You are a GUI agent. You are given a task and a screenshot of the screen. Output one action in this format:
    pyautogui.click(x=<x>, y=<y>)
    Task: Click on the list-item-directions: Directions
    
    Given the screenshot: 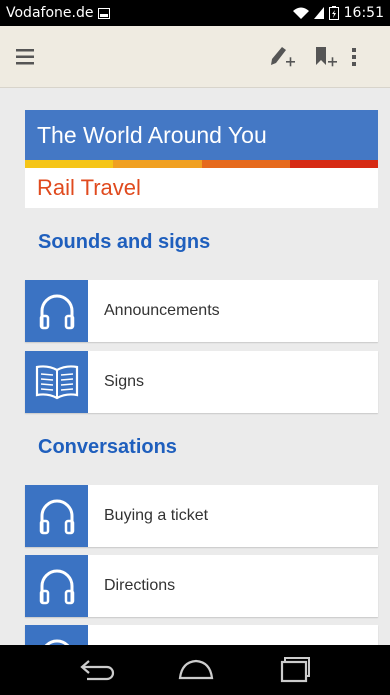 What is the action you would take?
    pyautogui.click(x=201, y=586)
    